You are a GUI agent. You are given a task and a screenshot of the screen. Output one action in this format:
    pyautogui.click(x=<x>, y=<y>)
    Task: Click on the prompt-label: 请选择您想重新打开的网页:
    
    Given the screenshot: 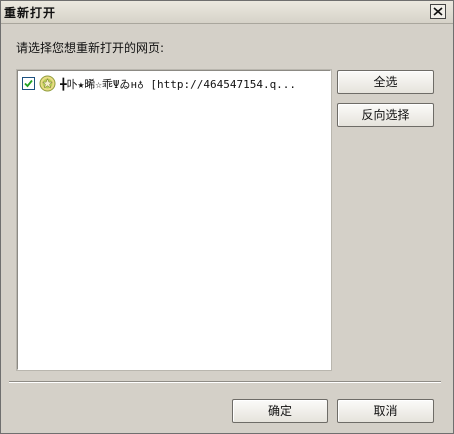 What is the action you would take?
    pyautogui.click(x=90, y=48)
    